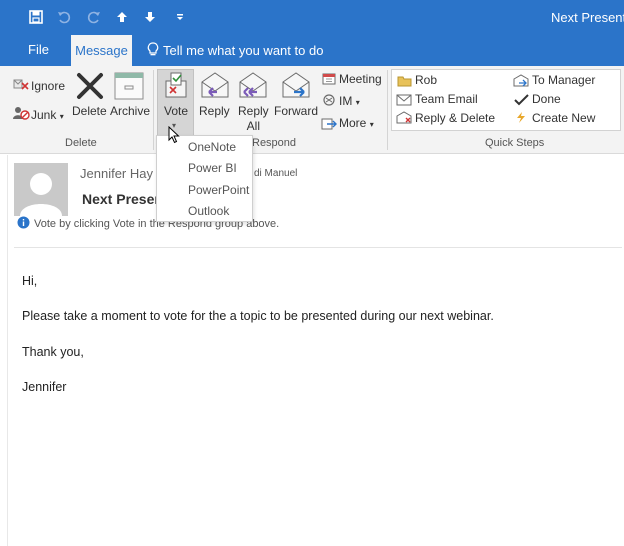  Describe the element at coordinates (94, 17) in the screenshot. I see `redo-icon` at that location.